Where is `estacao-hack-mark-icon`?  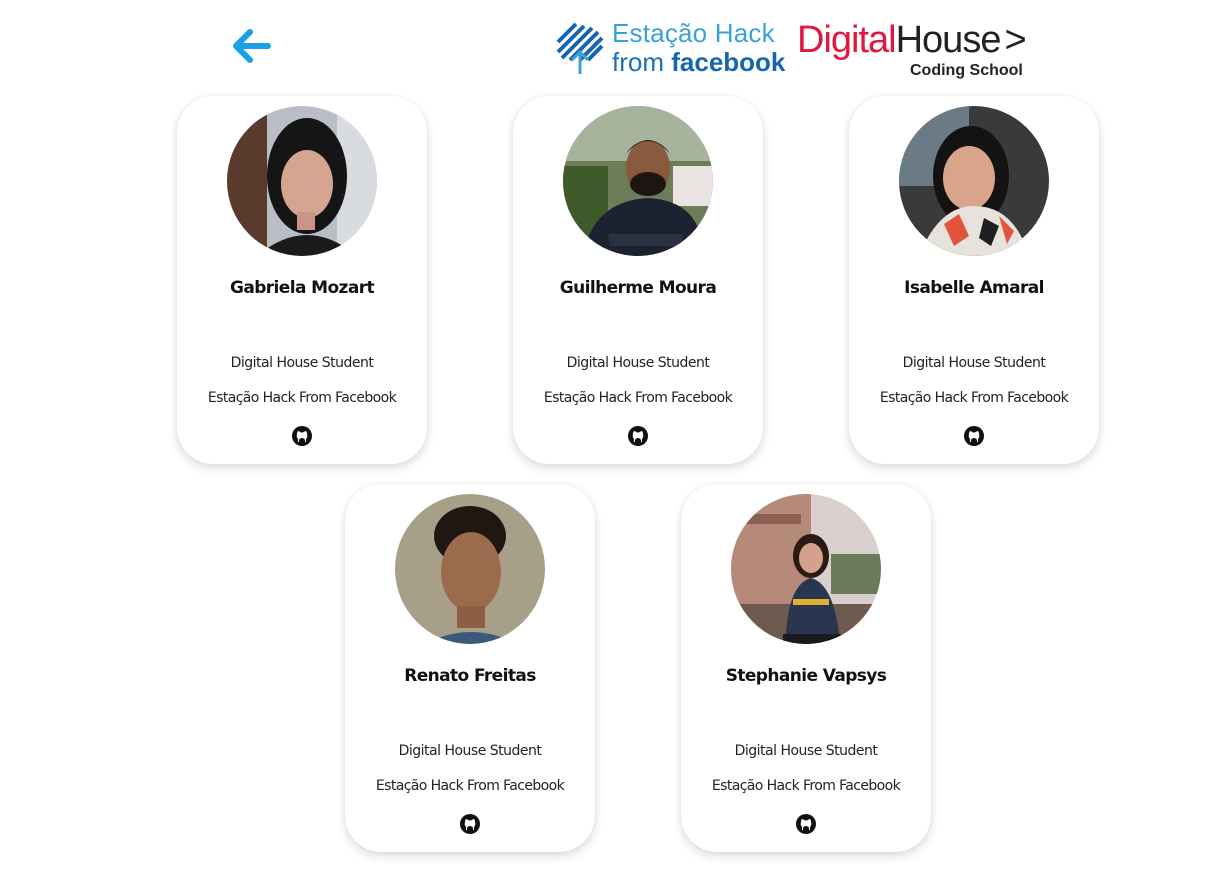 estacao-hack-mark-icon is located at coordinates (580, 48).